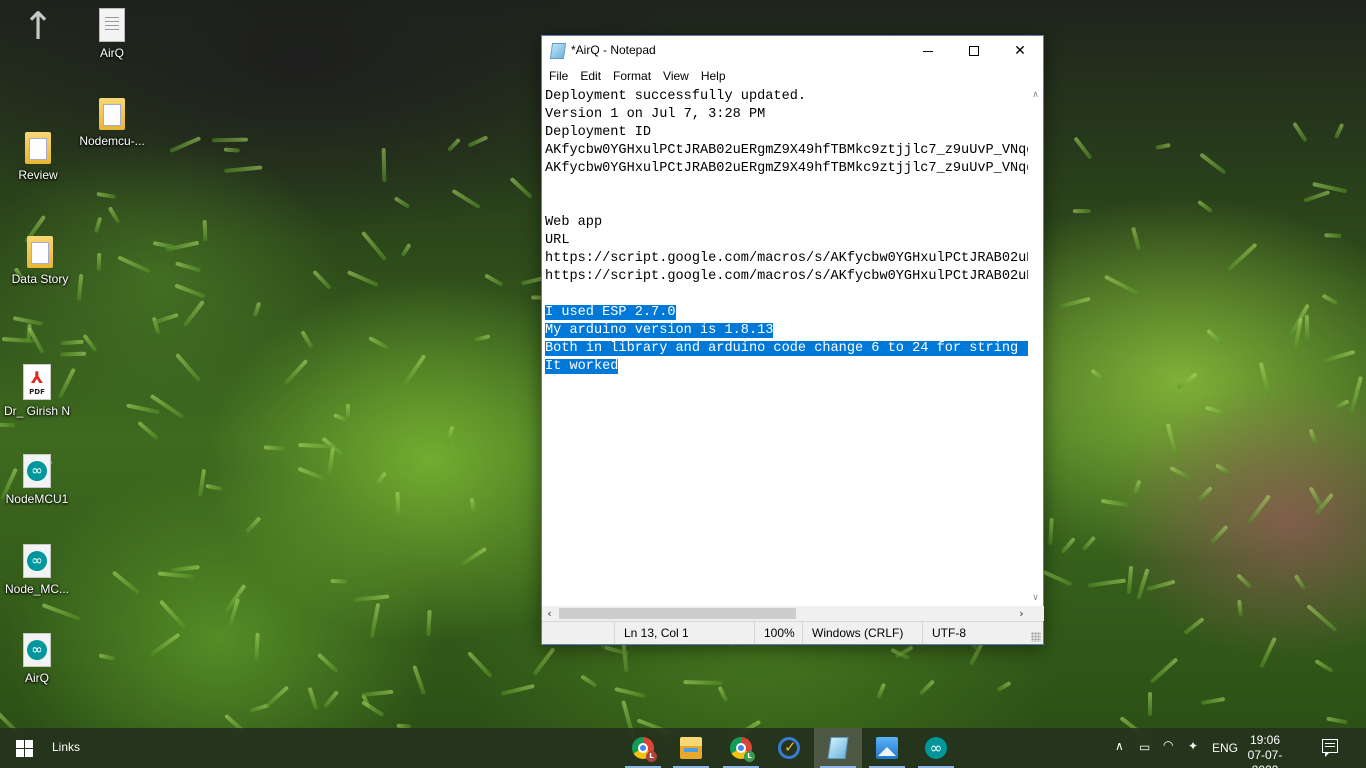 The width and height of the screenshot is (1366, 768). Describe the element at coordinates (37, 382) in the screenshot. I see `pdf-icon: PDF` at that location.